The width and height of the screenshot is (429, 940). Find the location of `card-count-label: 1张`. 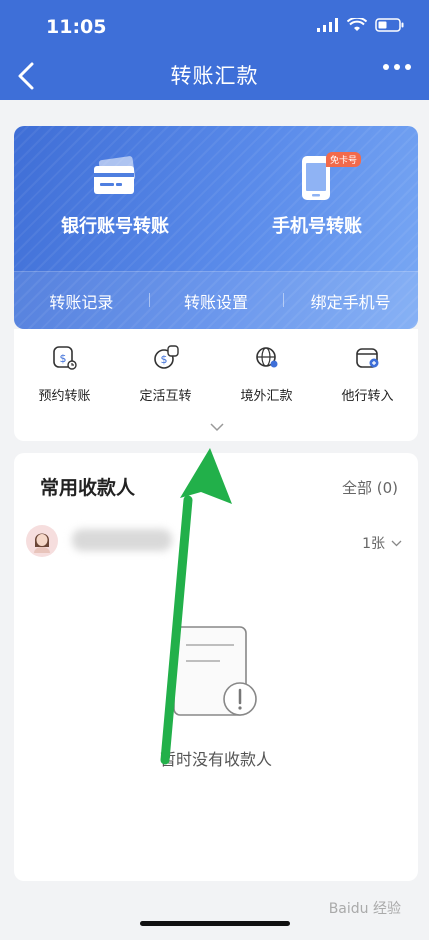

card-count-label: 1张 is located at coordinates (373, 544).